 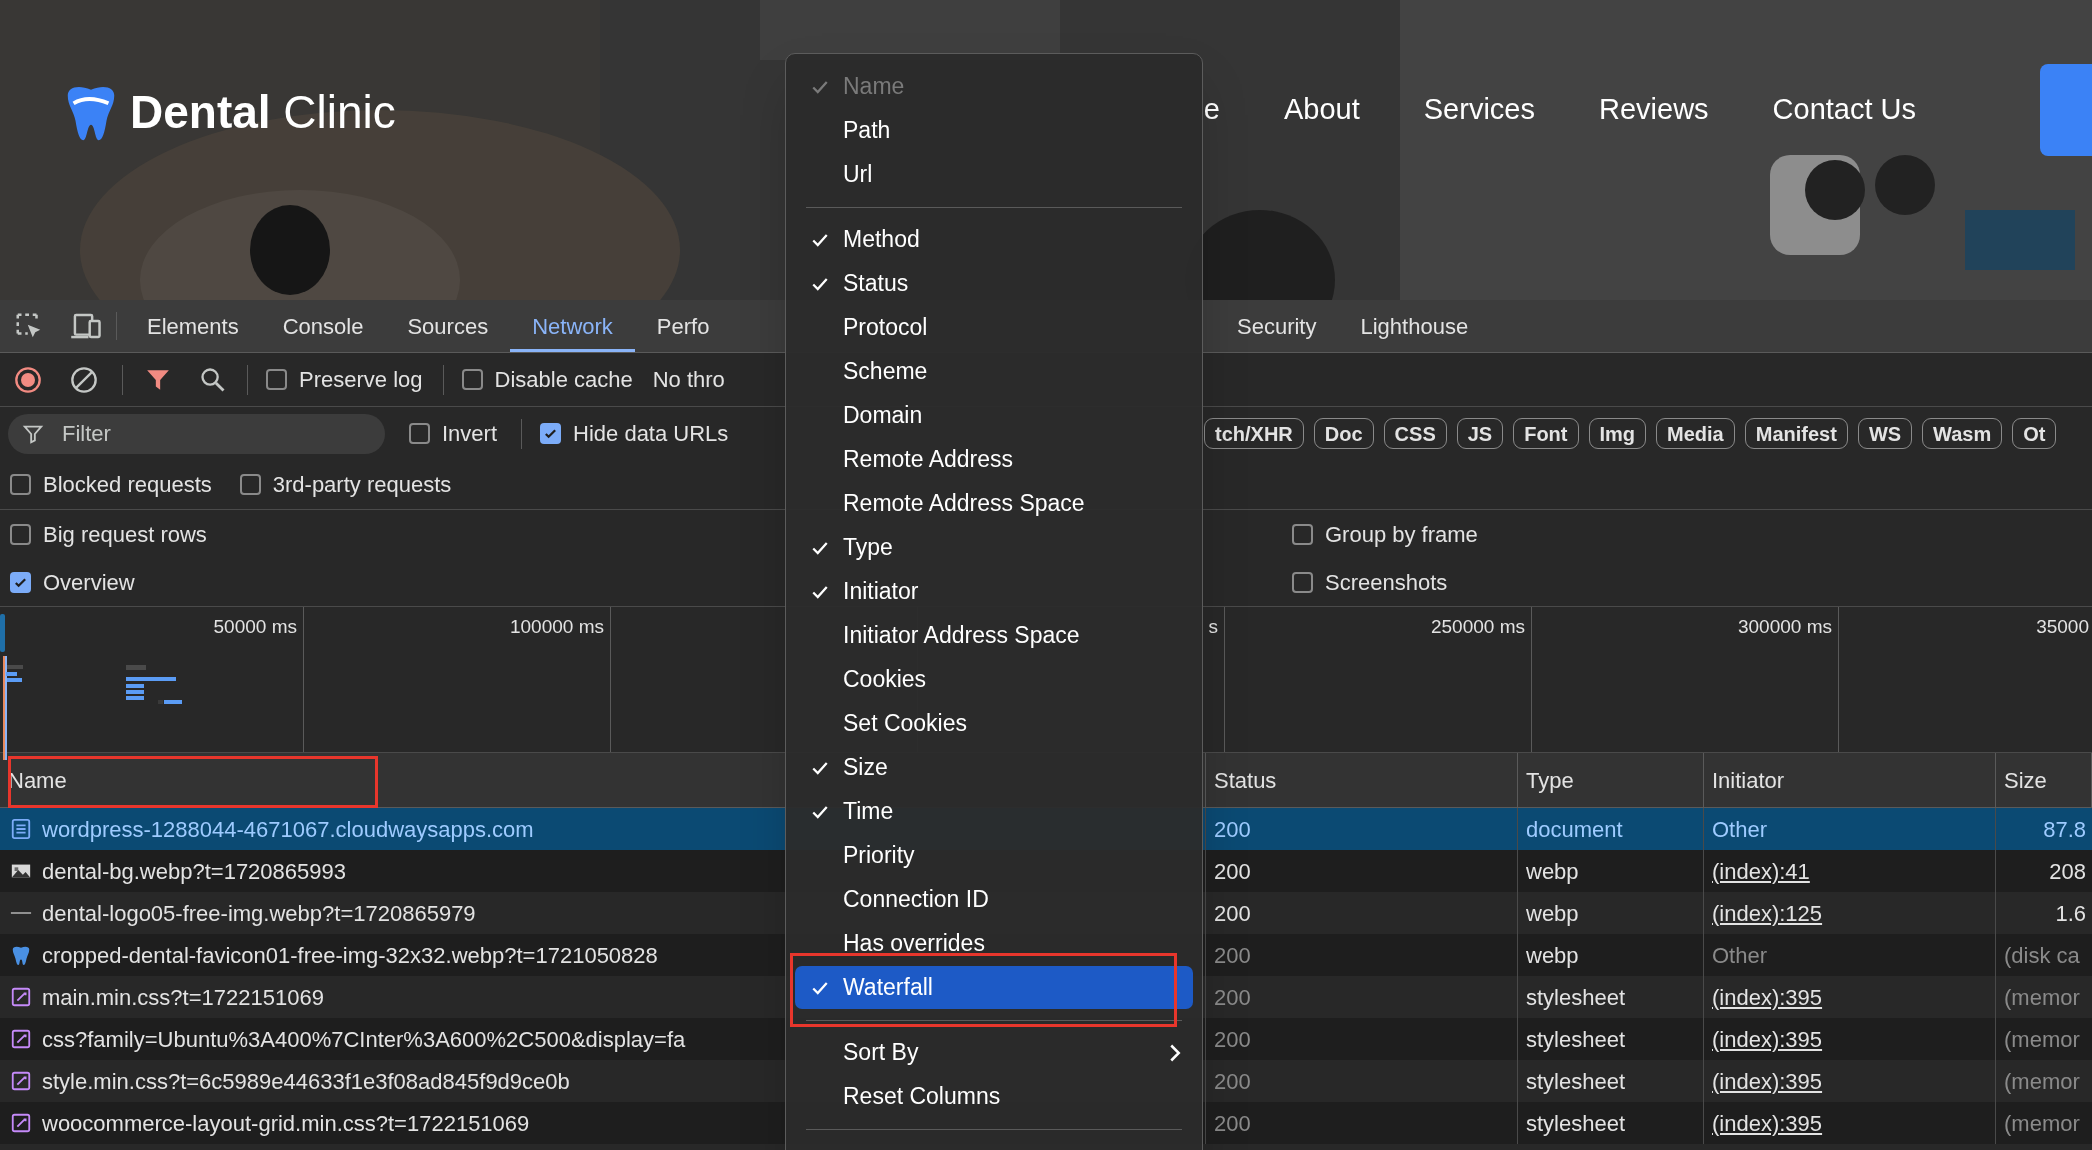 I want to click on checkbox-label: 3rd-party requests, so click(x=362, y=485).